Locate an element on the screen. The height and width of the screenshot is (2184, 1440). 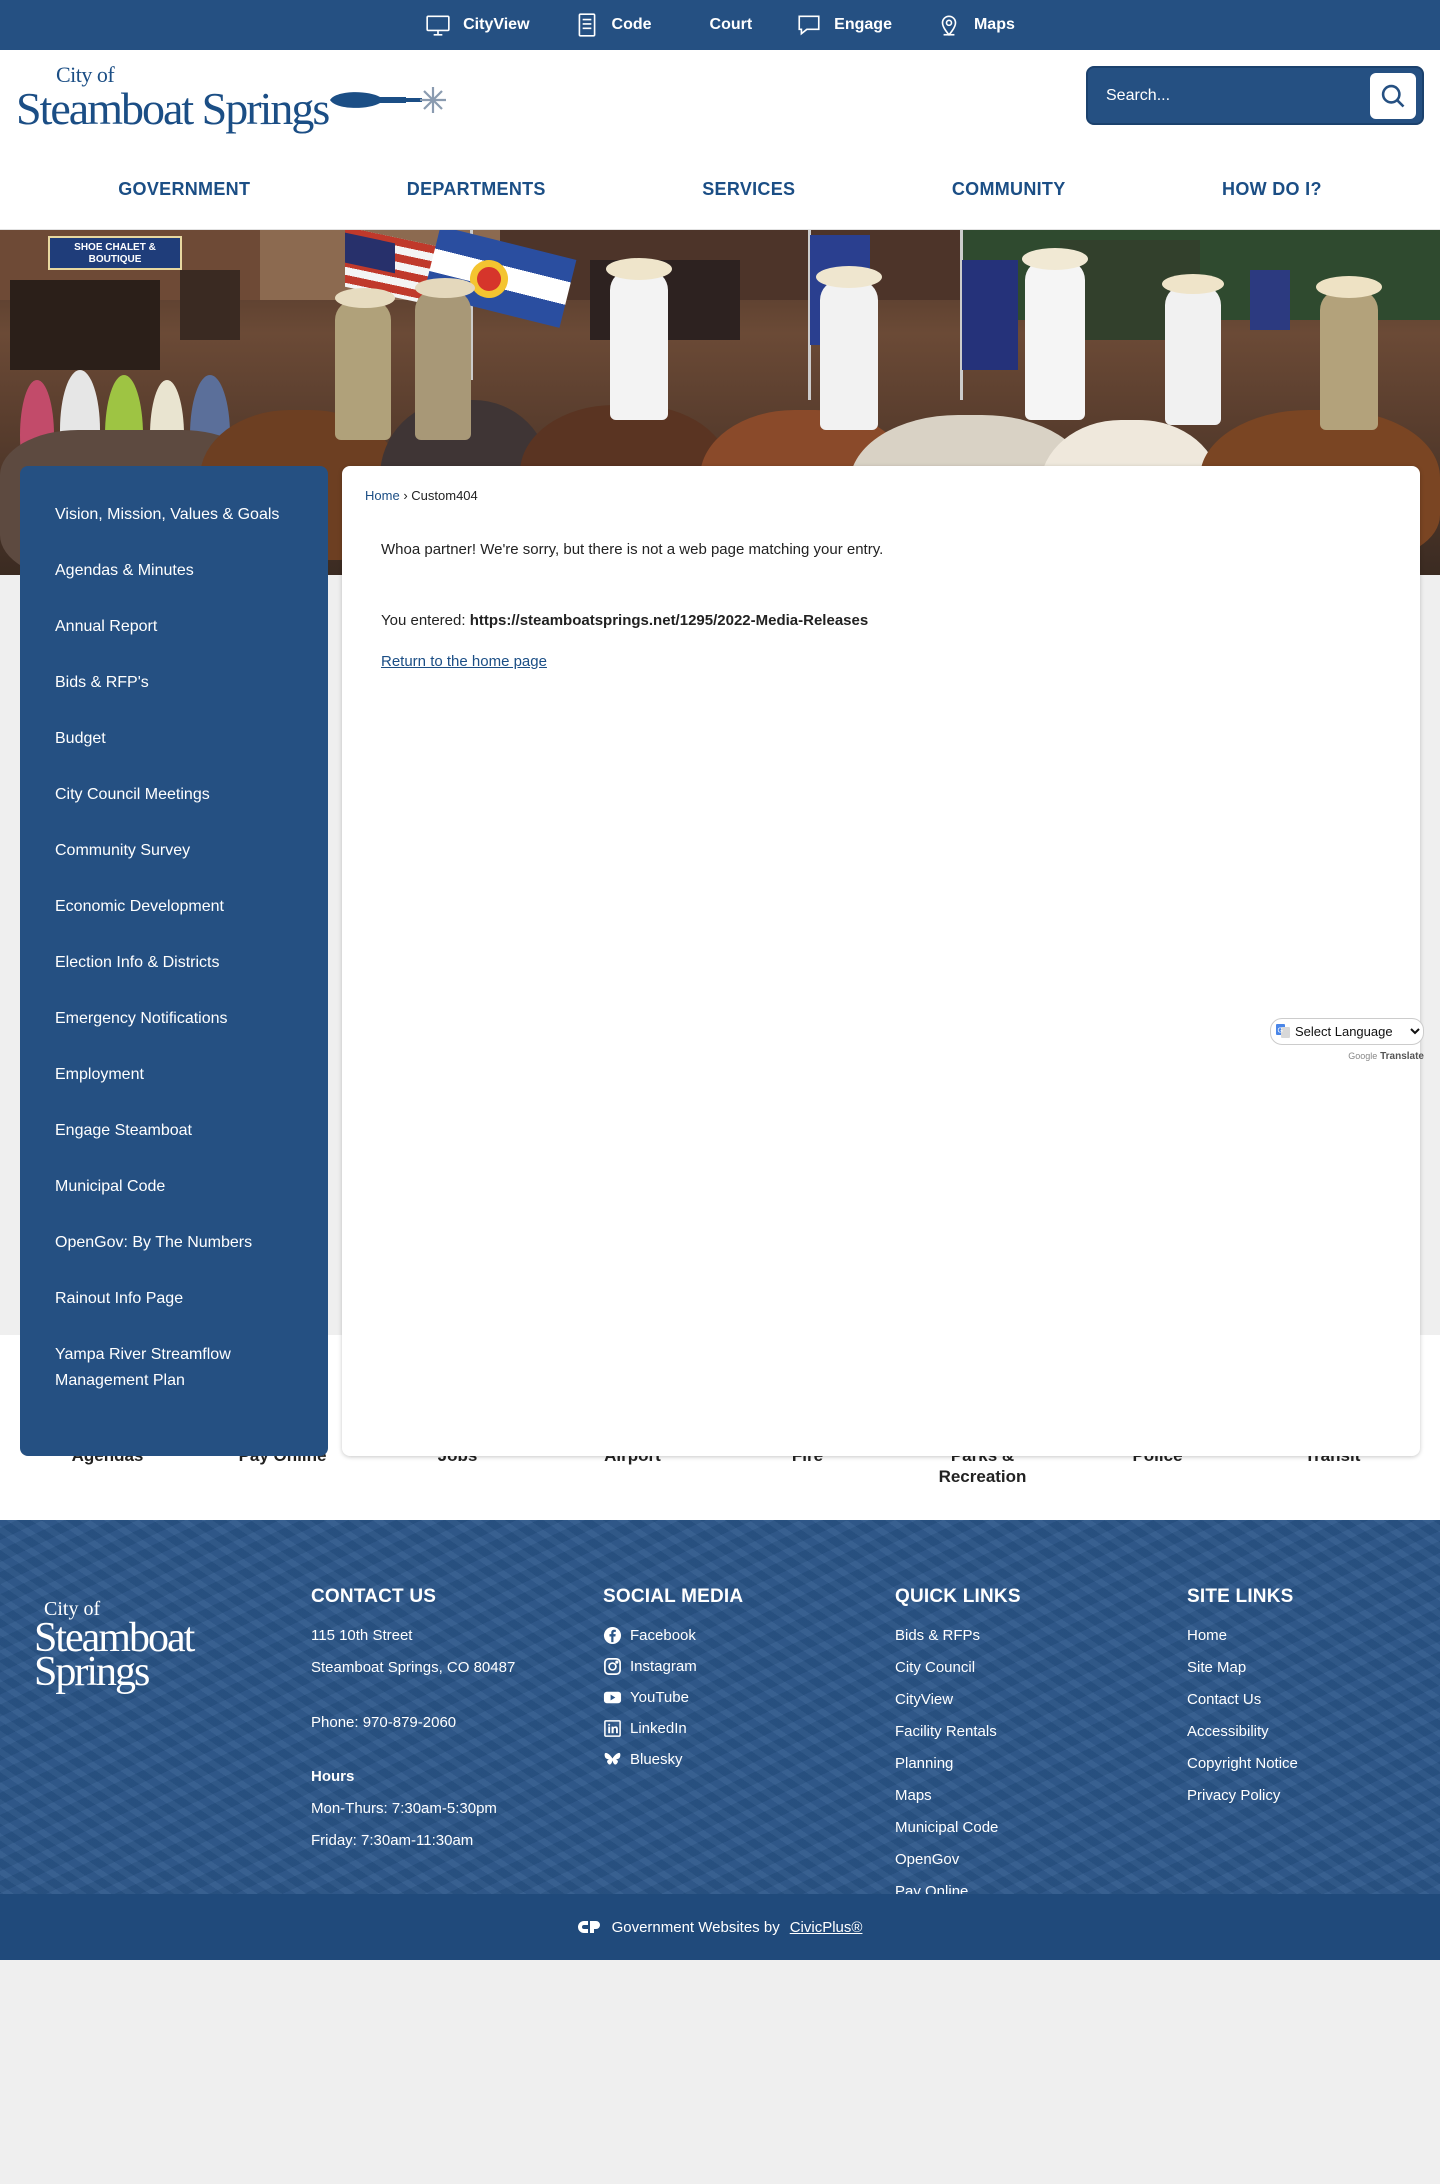
nav-services: SERVICES is located at coordinates (748, 189).